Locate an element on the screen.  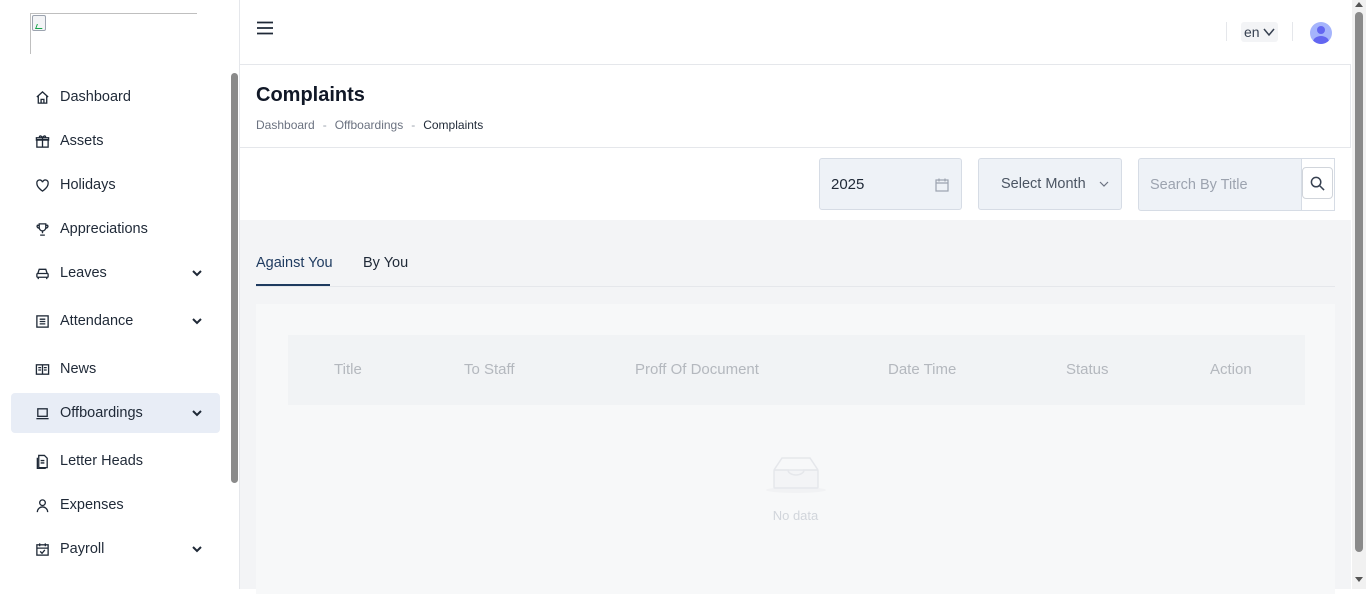
page-scrollbar is located at coordinates (1359, 294).